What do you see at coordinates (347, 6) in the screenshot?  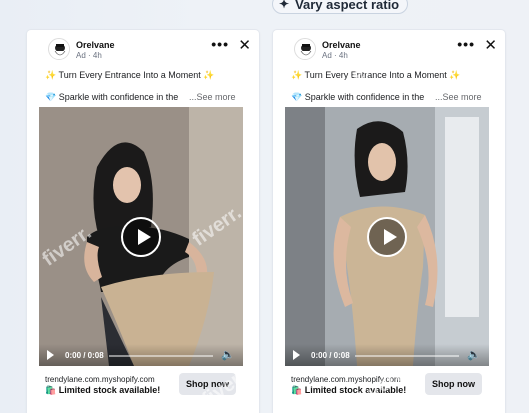 I see `vary-aspect-ratio-label: Vary aspect ratio` at bounding box center [347, 6].